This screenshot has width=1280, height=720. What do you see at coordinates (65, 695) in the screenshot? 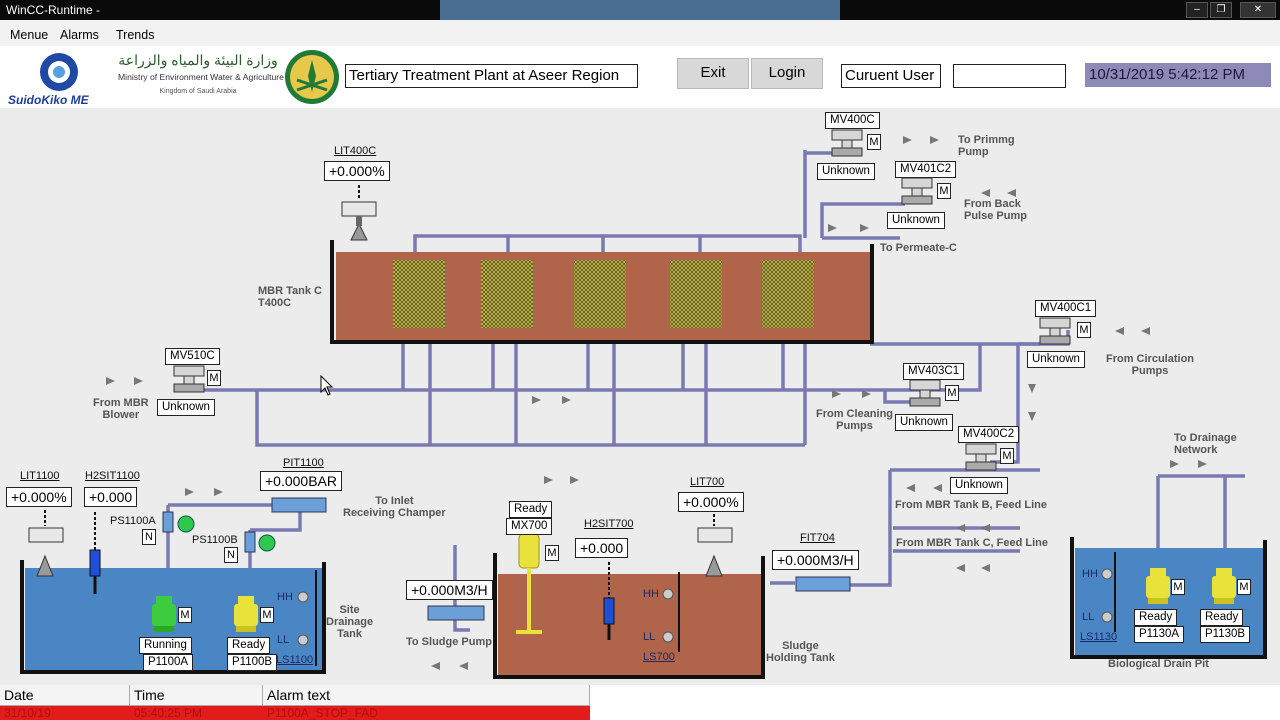
I see `alarm-header-date: Date` at bounding box center [65, 695].